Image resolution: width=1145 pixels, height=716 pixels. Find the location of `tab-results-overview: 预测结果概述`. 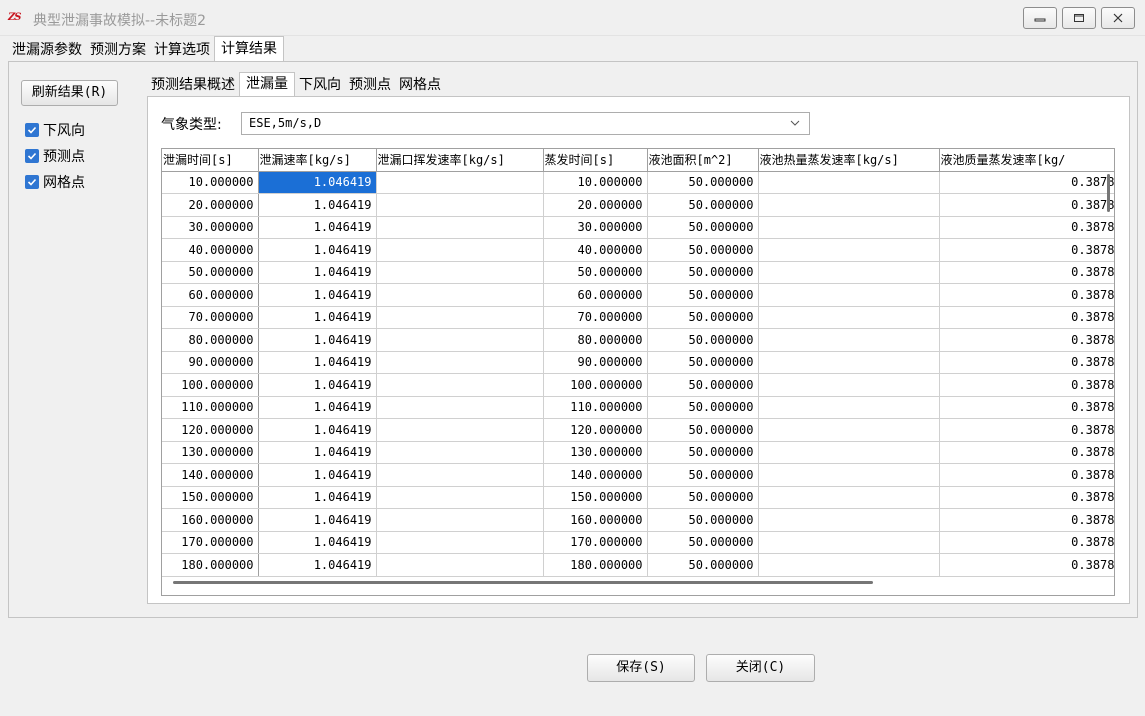

tab-results-overview: 预测结果概述 is located at coordinates (193, 85).